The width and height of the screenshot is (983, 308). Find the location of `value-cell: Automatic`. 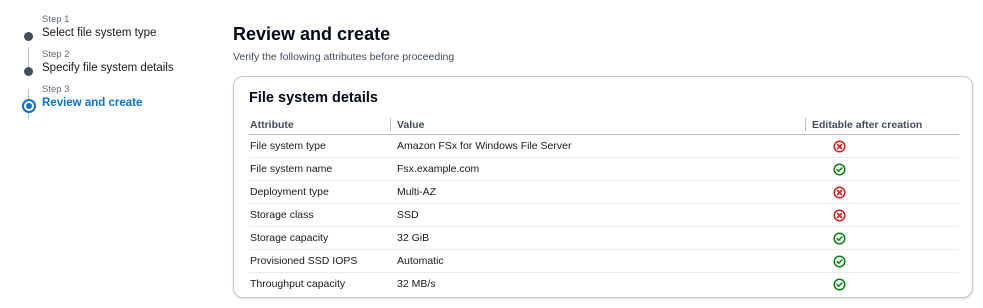

value-cell: Automatic is located at coordinates (603, 261).